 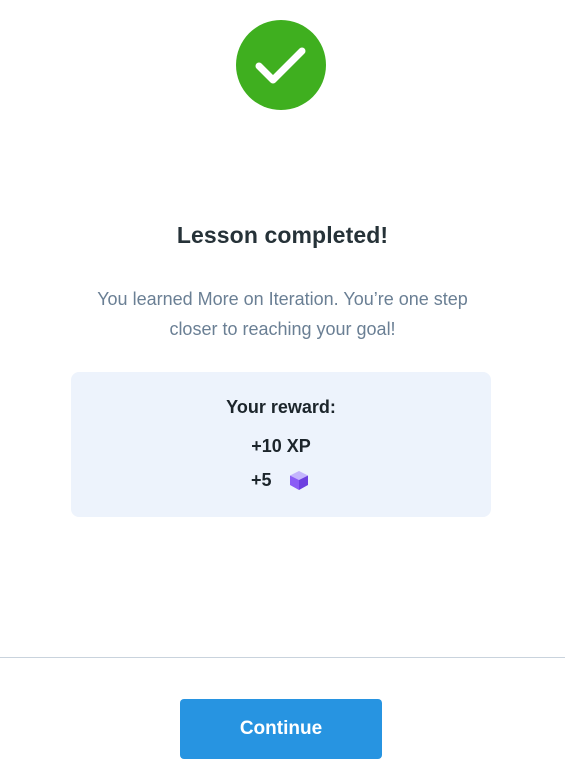 I want to click on success-check-badge, so click(x=281, y=65).